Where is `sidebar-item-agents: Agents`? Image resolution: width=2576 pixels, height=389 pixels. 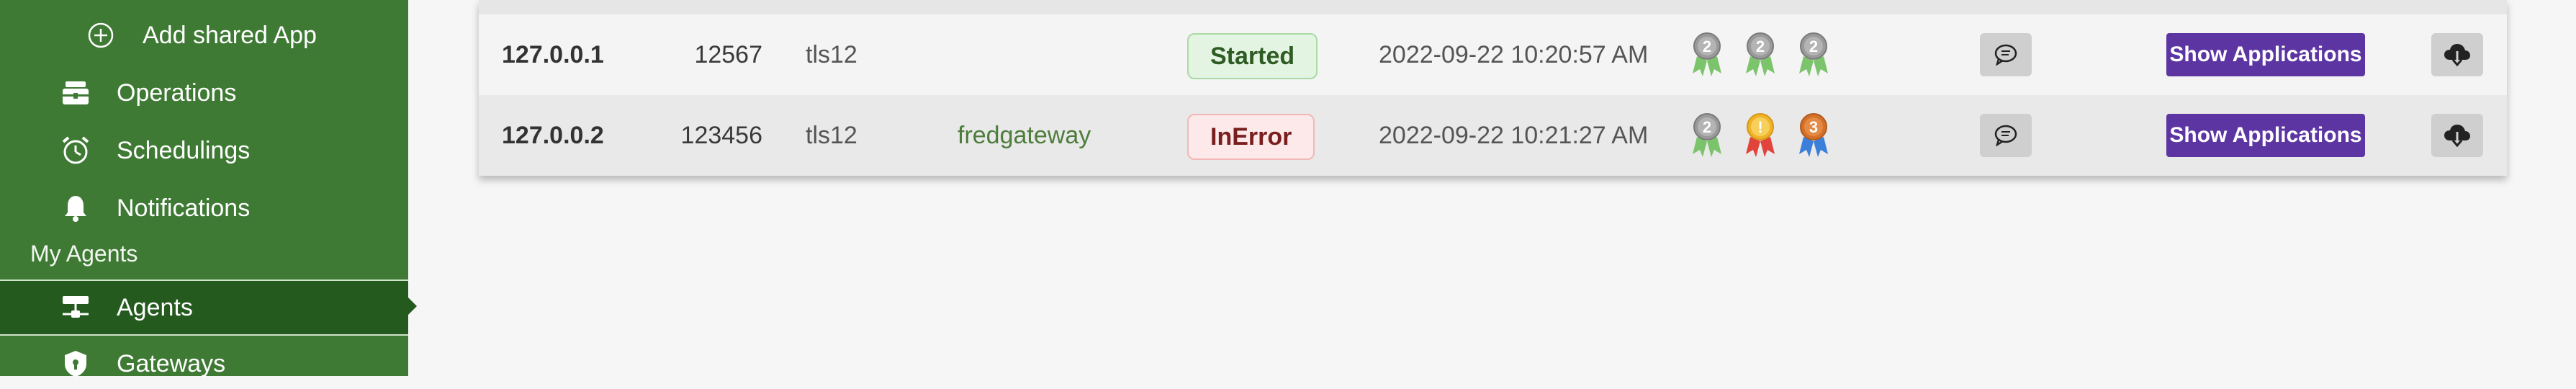
sidebar-item-agents: Agents is located at coordinates (204, 308).